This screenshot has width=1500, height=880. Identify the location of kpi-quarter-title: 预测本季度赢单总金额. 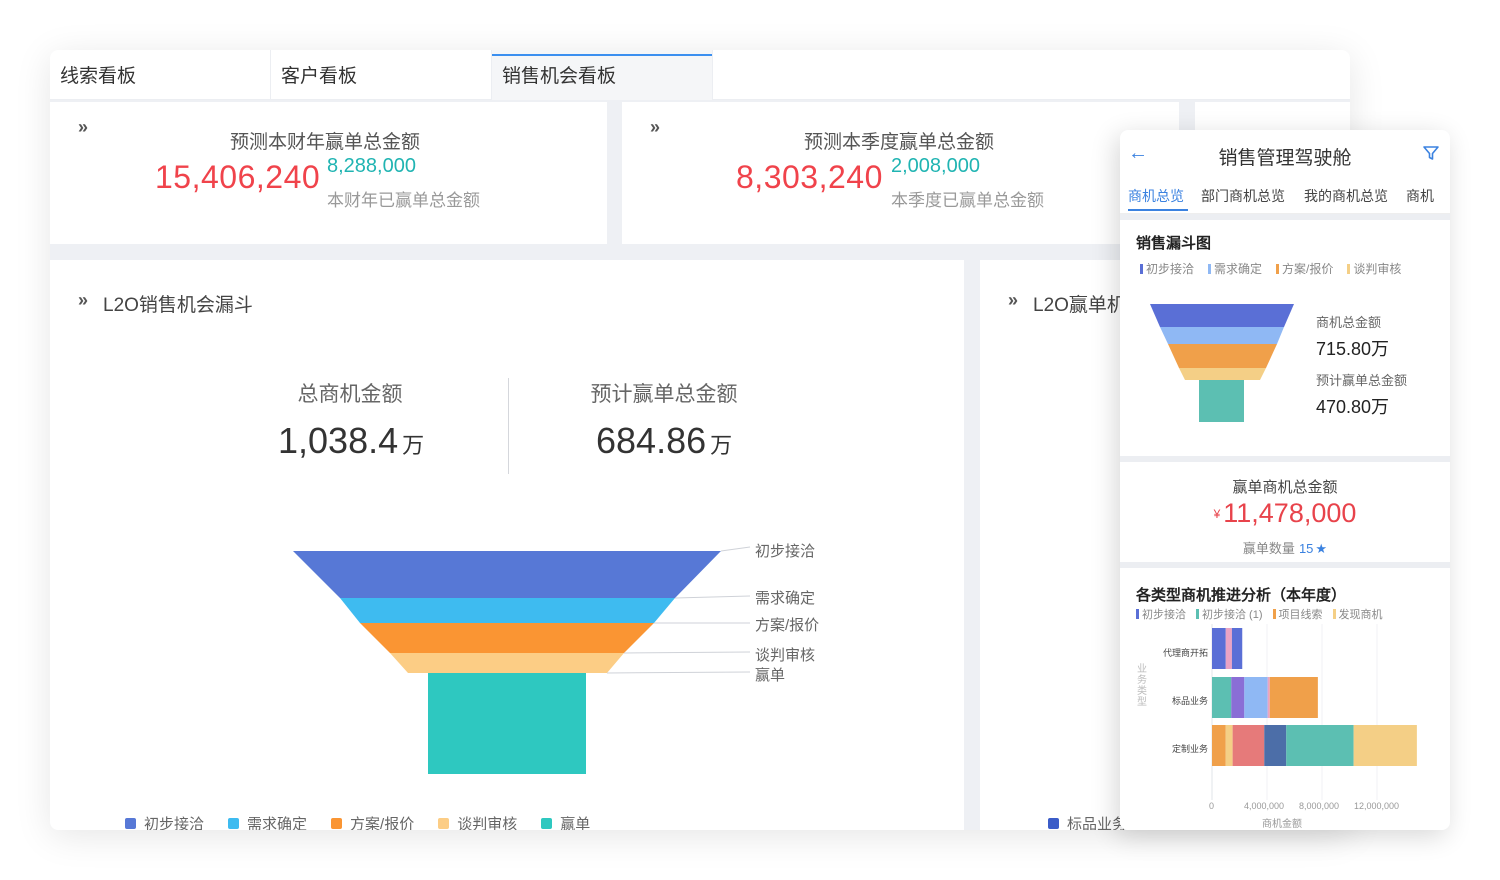
(899, 142).